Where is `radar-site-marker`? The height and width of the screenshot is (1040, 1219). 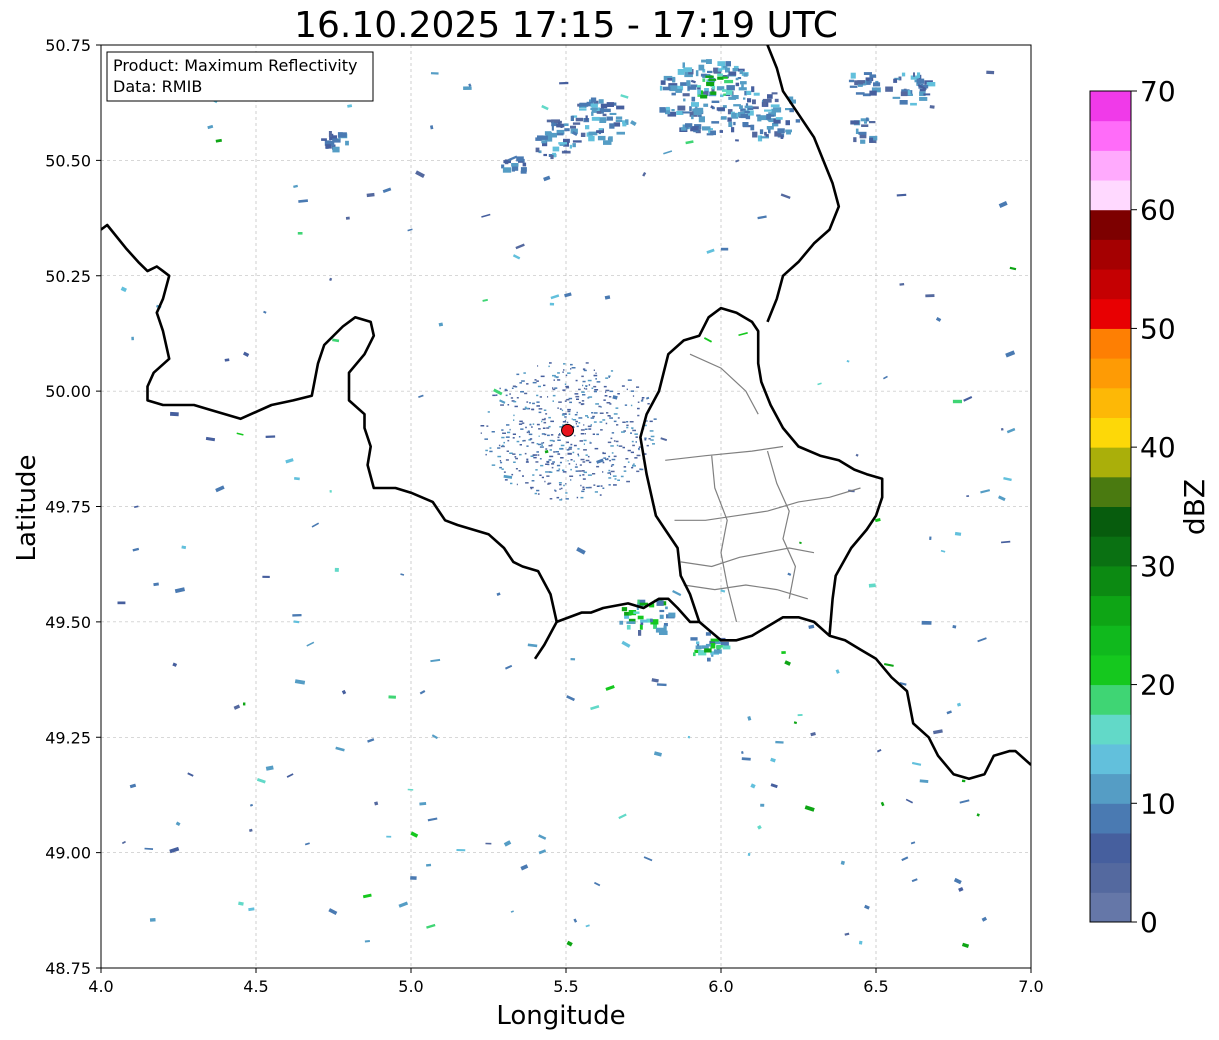
radar-site-marker is located at coordinates (568, 430).